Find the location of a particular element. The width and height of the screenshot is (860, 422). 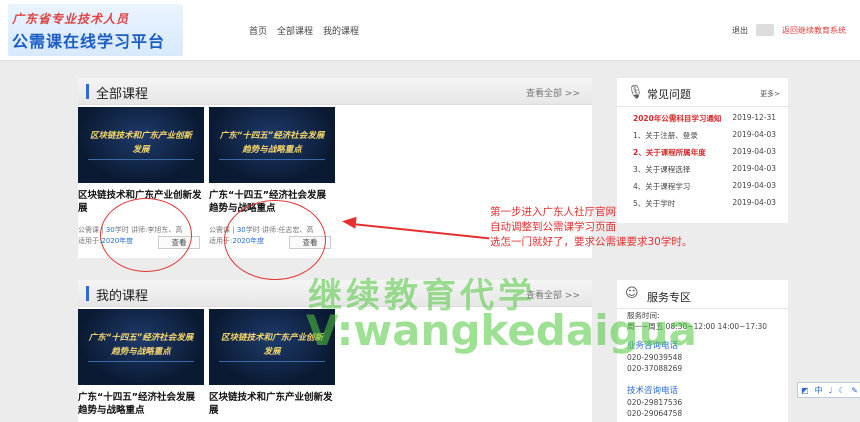

course-title: 广东“十四五”经济社会发展趋势与战略重点 is located at coordinates (141, 405).